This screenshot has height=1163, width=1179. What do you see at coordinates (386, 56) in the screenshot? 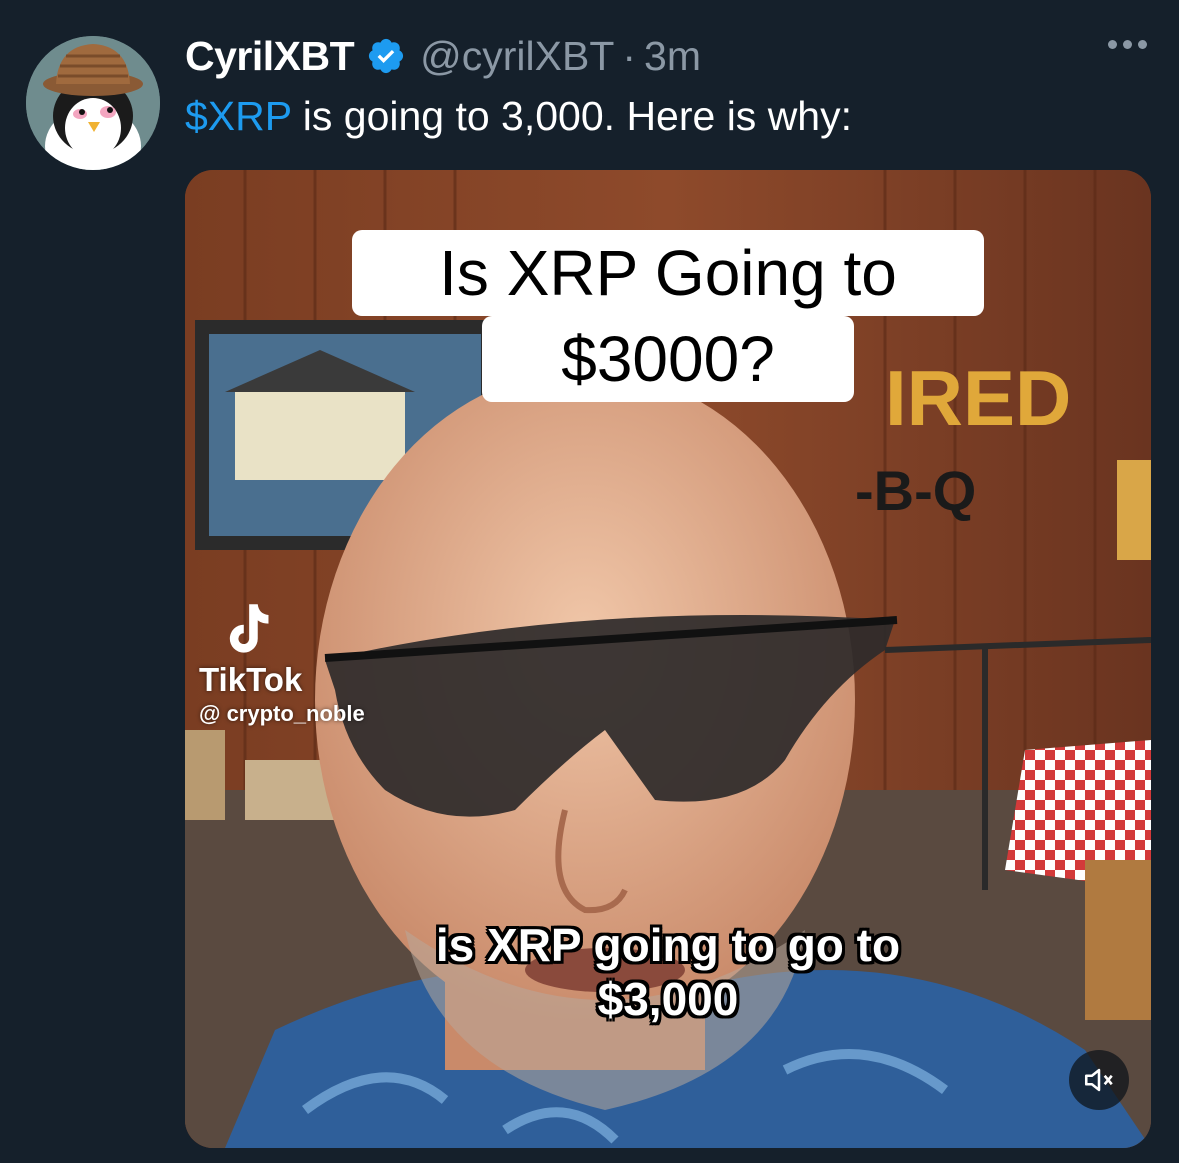
I see `verified-badge-icon` at bounding box center [386, 56].